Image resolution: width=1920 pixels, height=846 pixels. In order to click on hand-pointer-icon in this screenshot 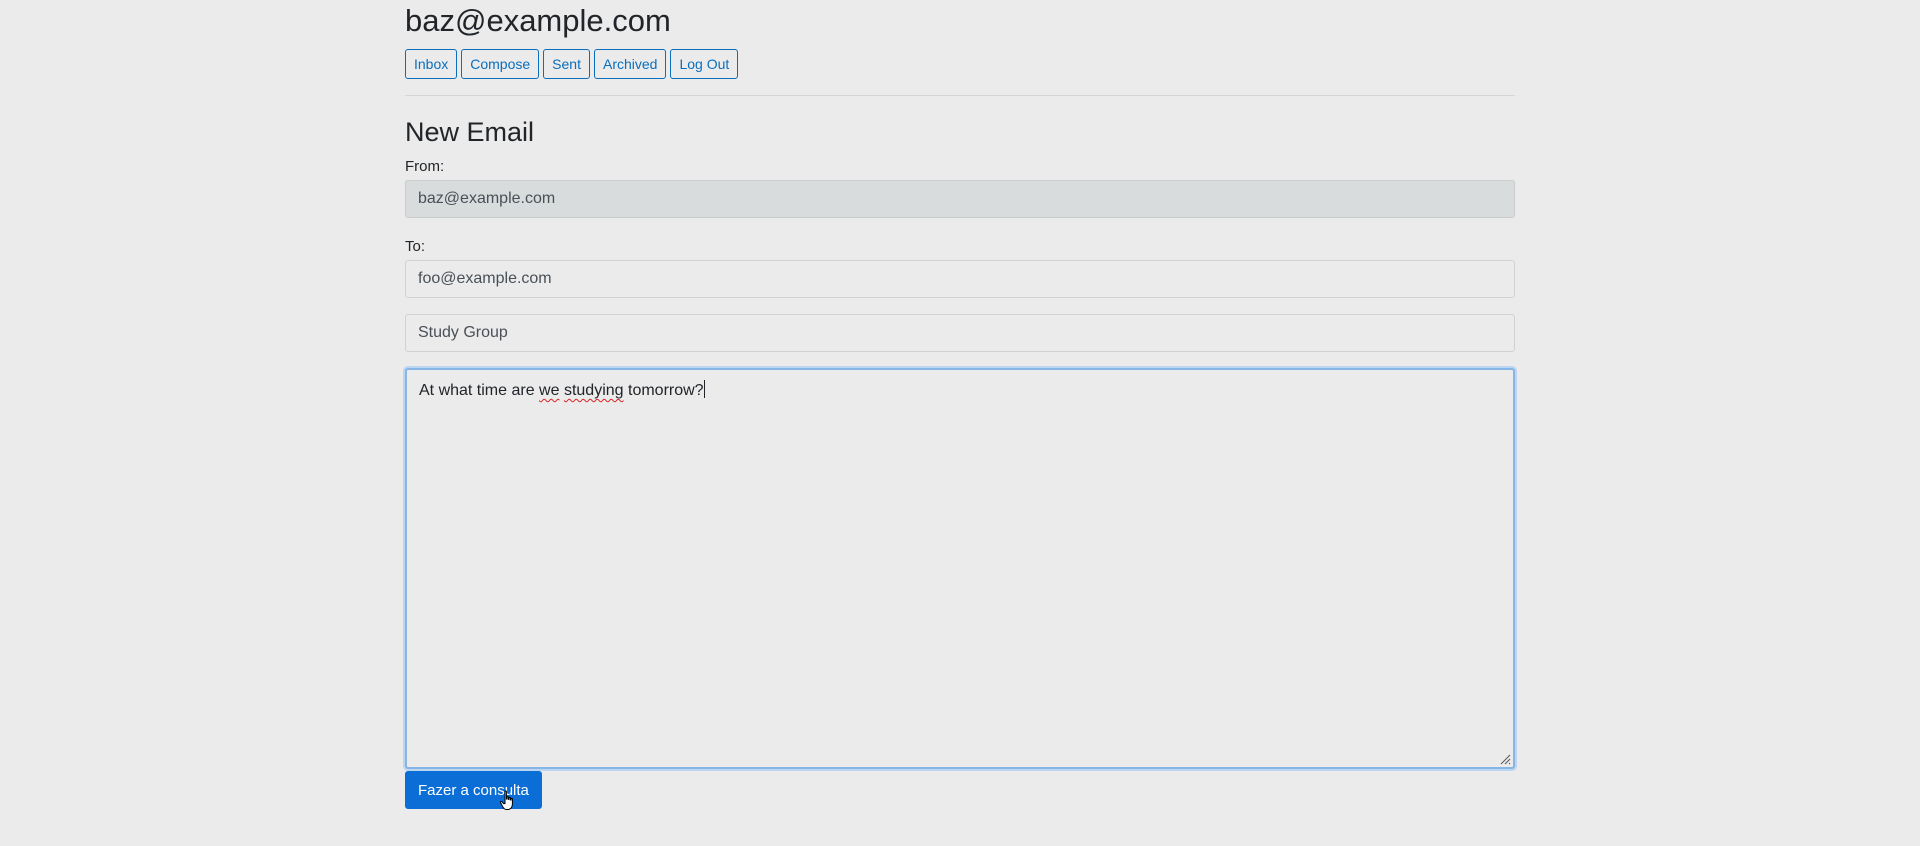, I will do `click(506, 800)`.